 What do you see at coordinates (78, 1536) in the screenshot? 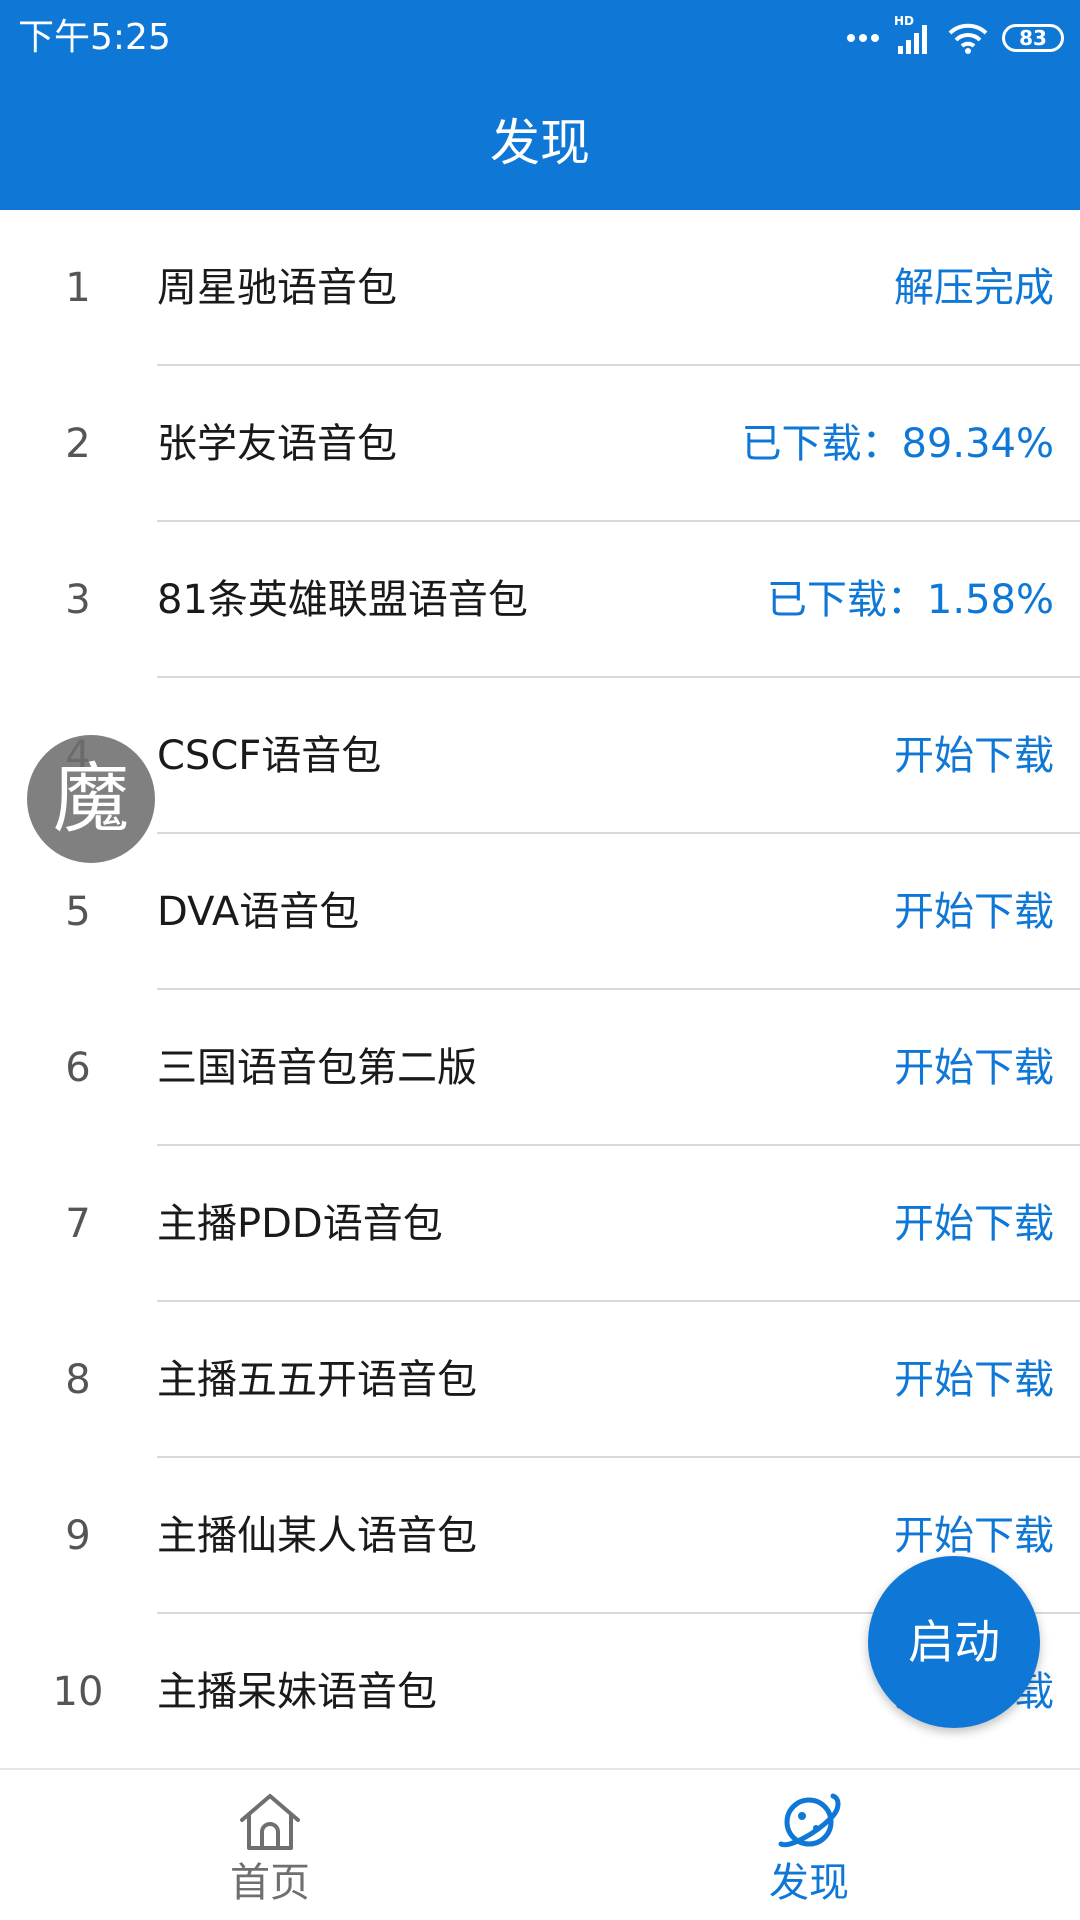
I see `item-index: 9` at bounding box center [78, 1536].